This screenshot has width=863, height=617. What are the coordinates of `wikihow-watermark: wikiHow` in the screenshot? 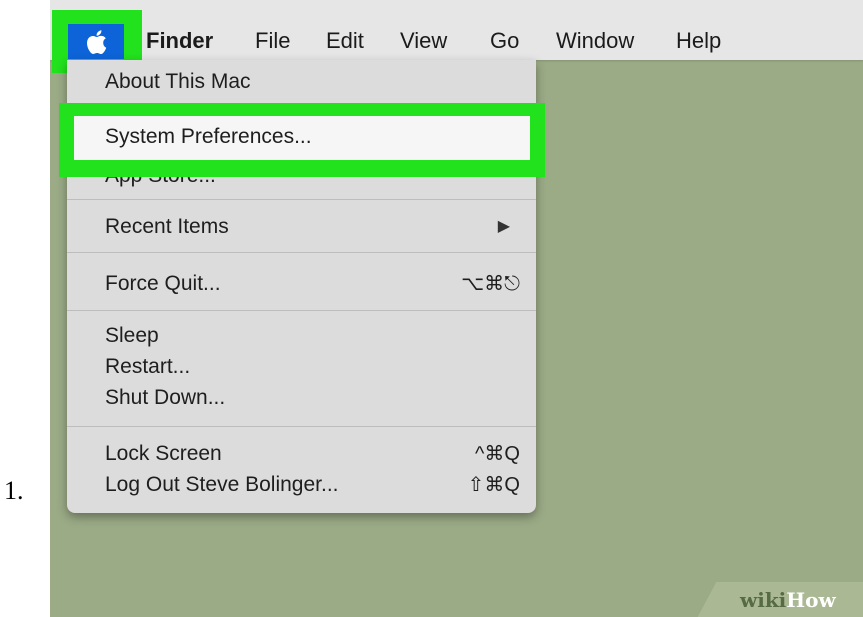 It's located at (788, 600).